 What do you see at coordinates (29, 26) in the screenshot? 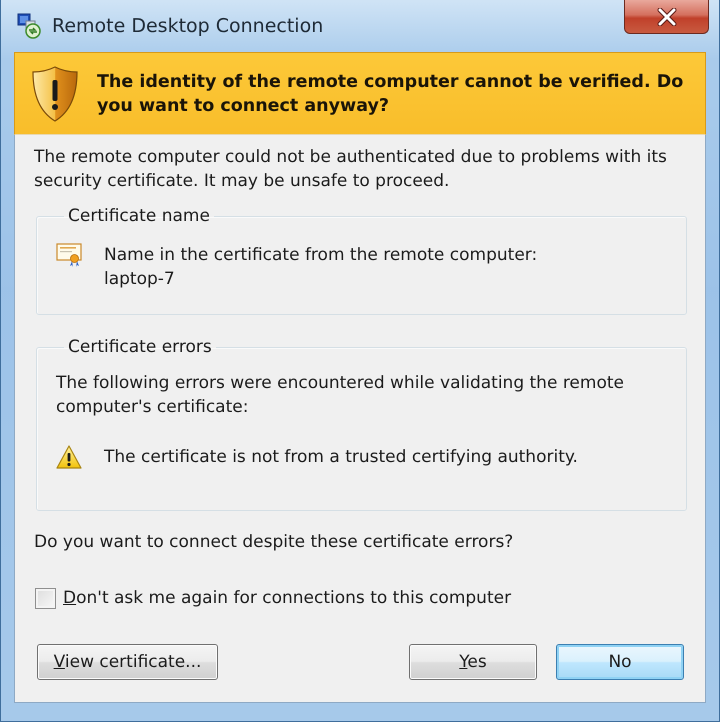
I see `remote-desktop-icon` at bounding box center [29, 26].